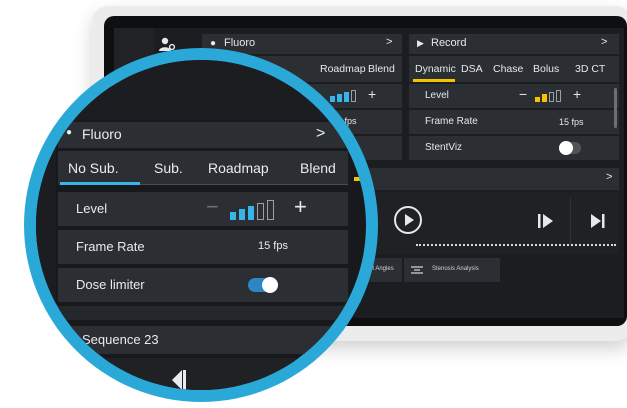 The height and width of the screenshot is (408, 627). What do you see at coordinates (102, 134) in the screenshot?
I see `zoom-fluoro-title: Fluoro` at bounding box center [102, 134].